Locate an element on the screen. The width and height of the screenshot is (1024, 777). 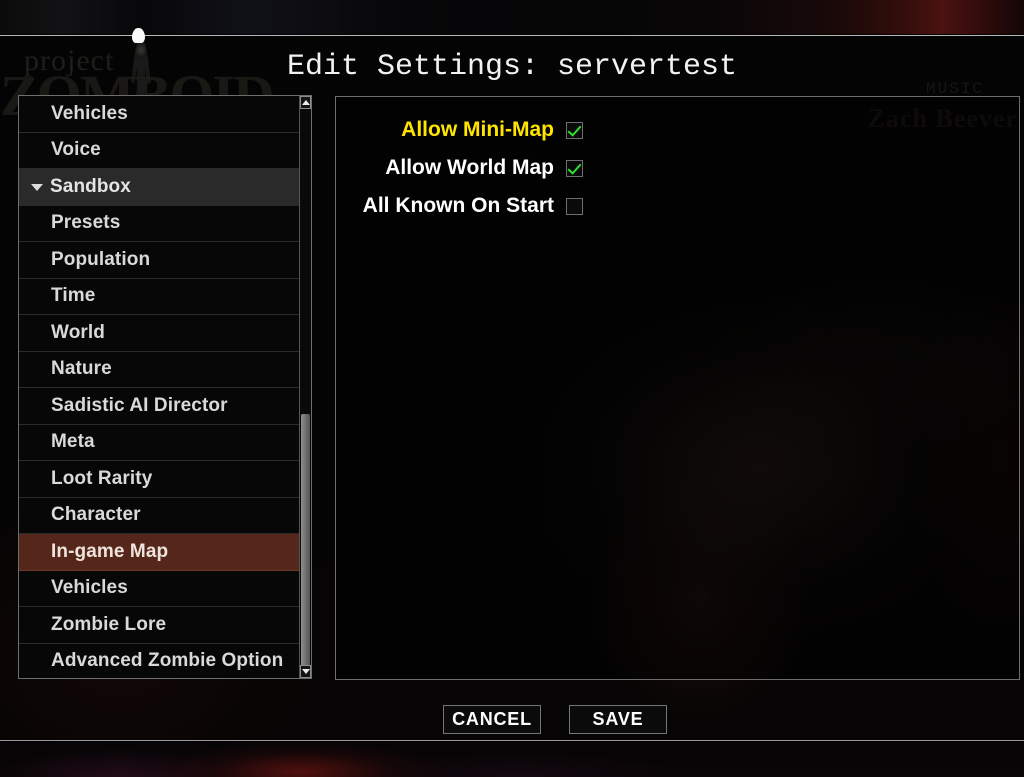
sidebar-item-label: World is located at coordinates (78, 332).